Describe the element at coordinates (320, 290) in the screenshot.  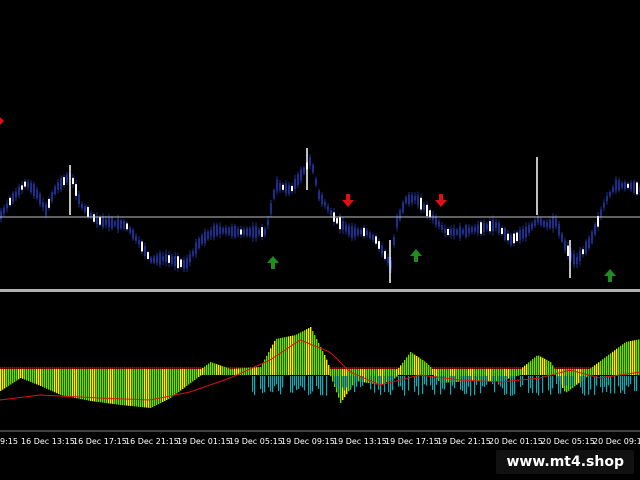
I see `panel-separator` at that location.